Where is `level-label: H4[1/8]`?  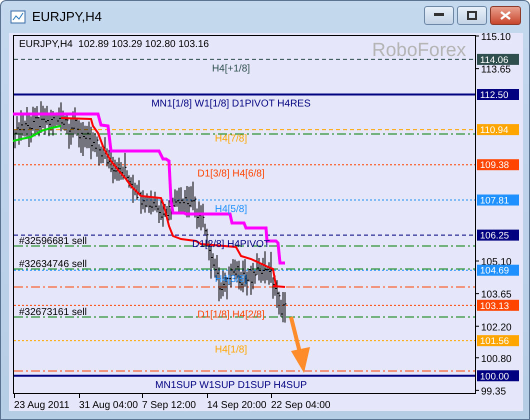 level-label: H4[1/8] is located at coordinates (231, 350).